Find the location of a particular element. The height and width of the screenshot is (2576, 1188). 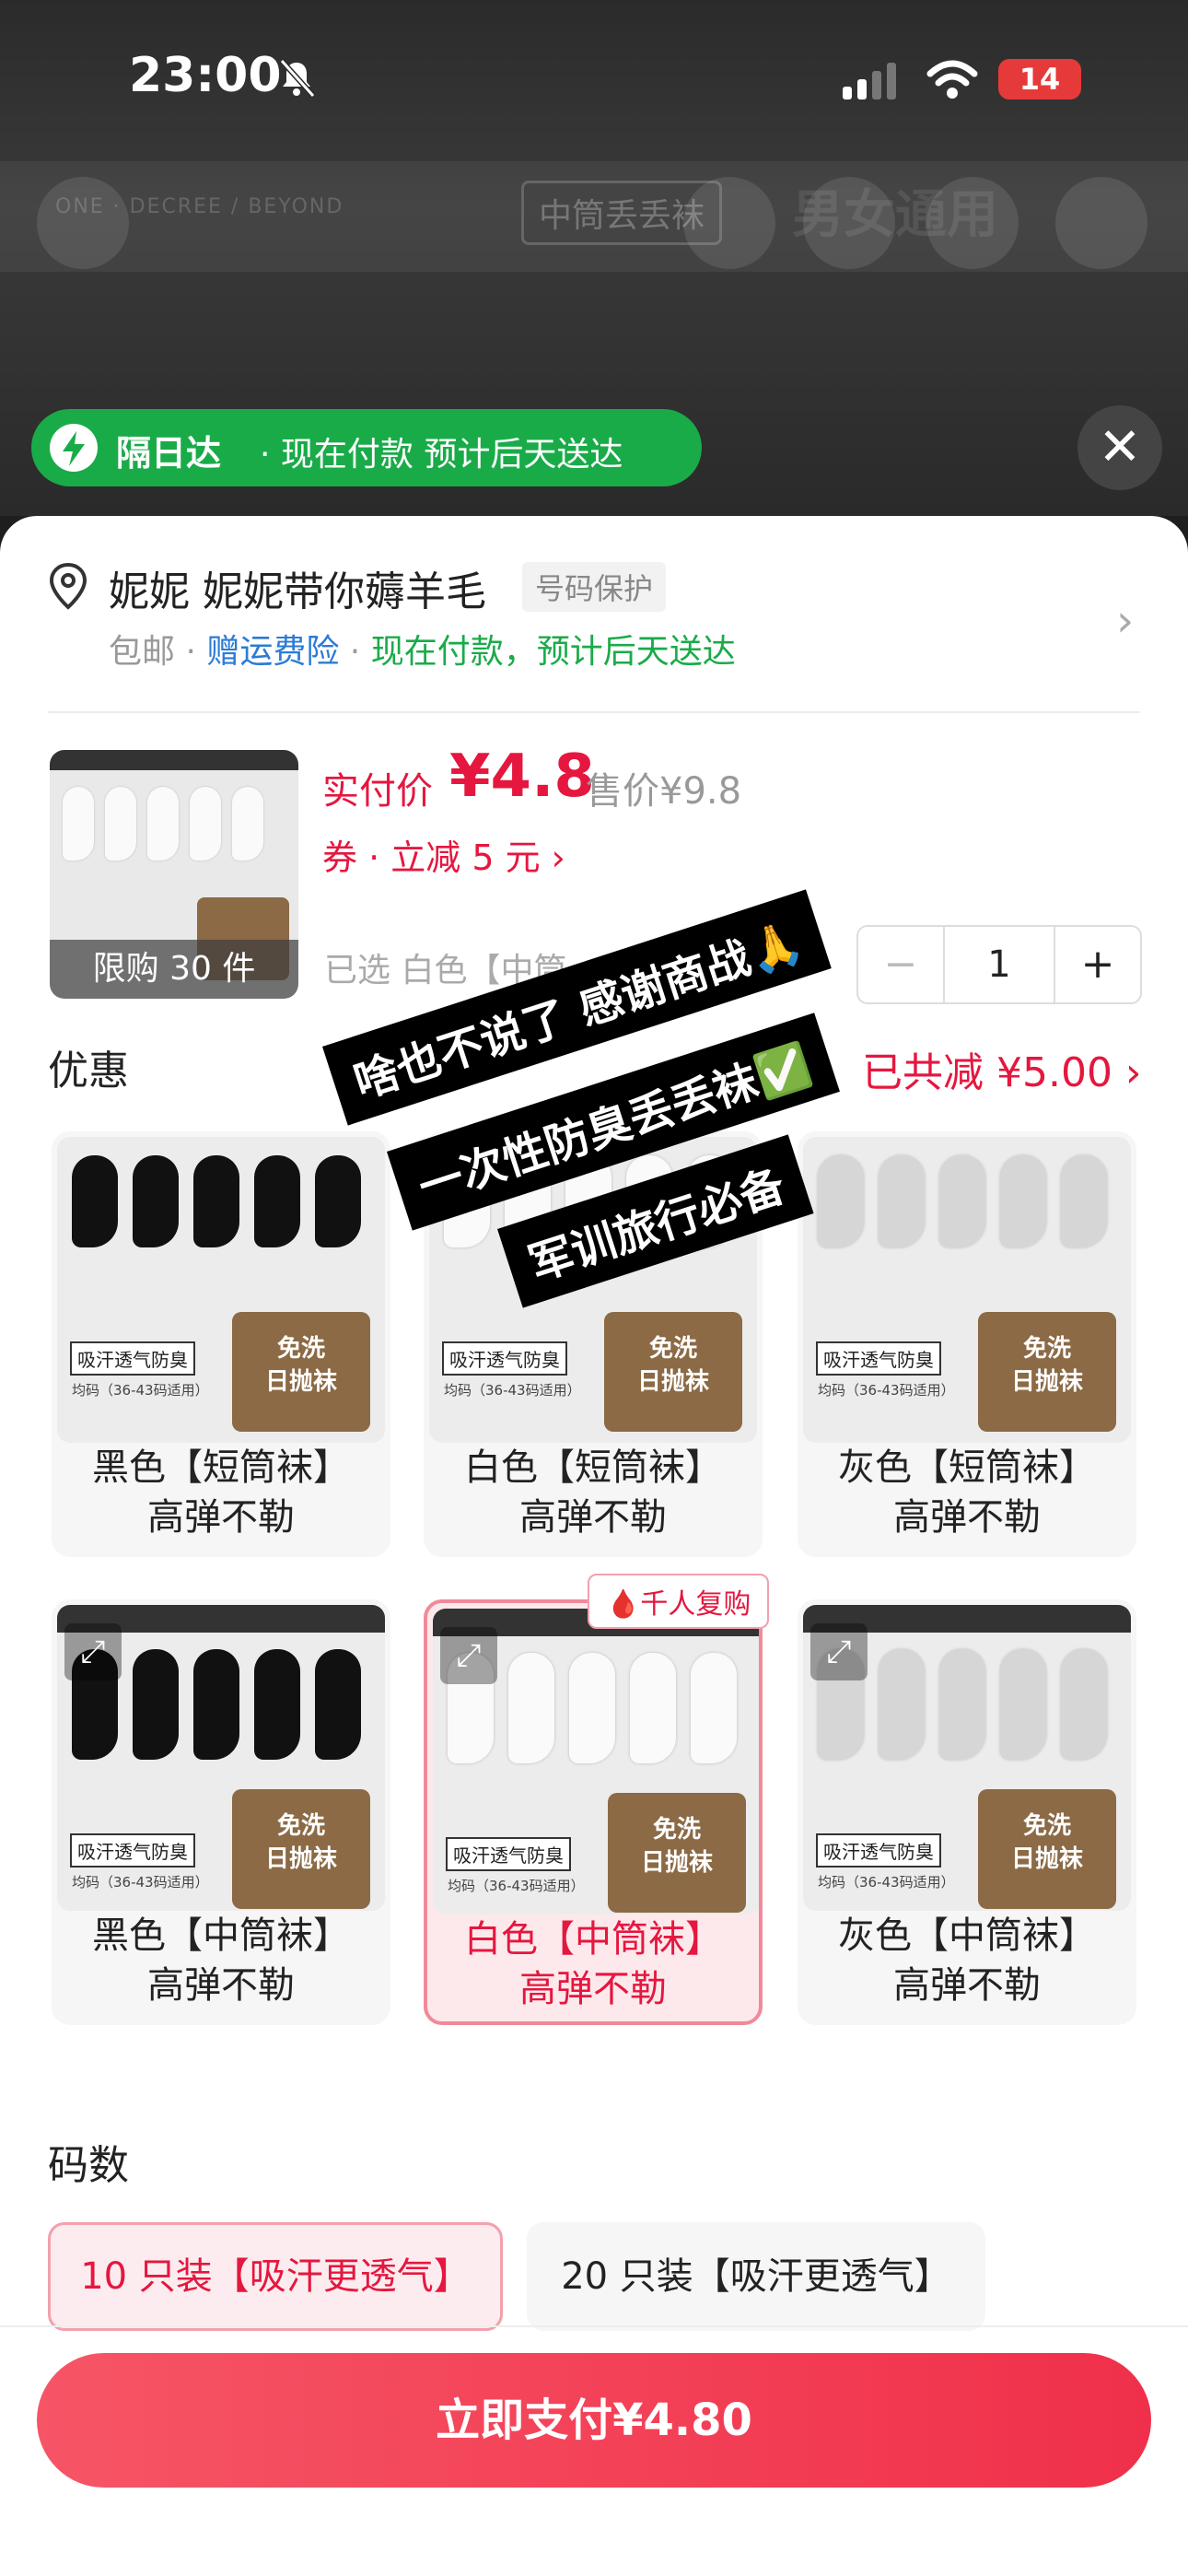

size-option-10: 10 只装【吸汗更透气】 is located at coordinates (275, 2276).